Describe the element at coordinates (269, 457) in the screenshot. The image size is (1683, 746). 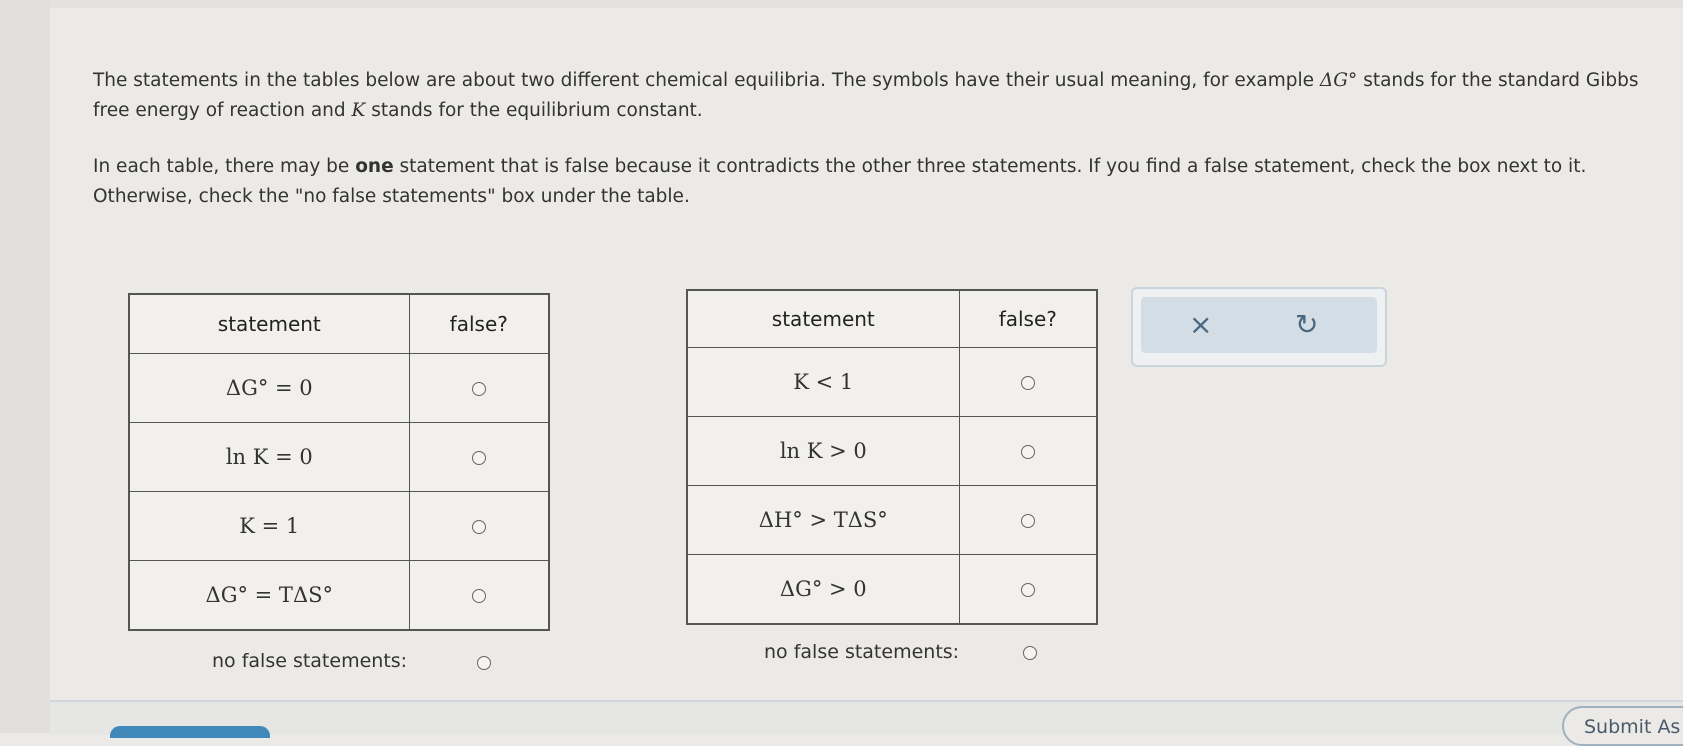
I see `statement-cell: ln K = 0` at that location.